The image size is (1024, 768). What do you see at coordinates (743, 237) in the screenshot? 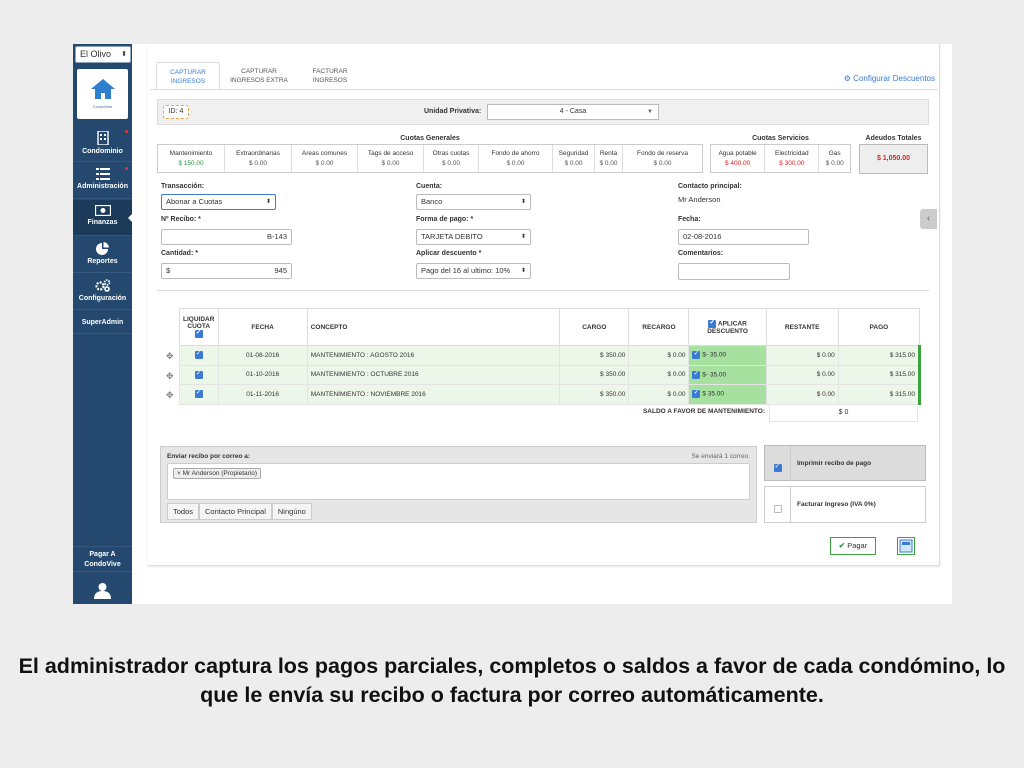
I see `fecha-input: 02-08-2016` at bounding box center [743, 237].